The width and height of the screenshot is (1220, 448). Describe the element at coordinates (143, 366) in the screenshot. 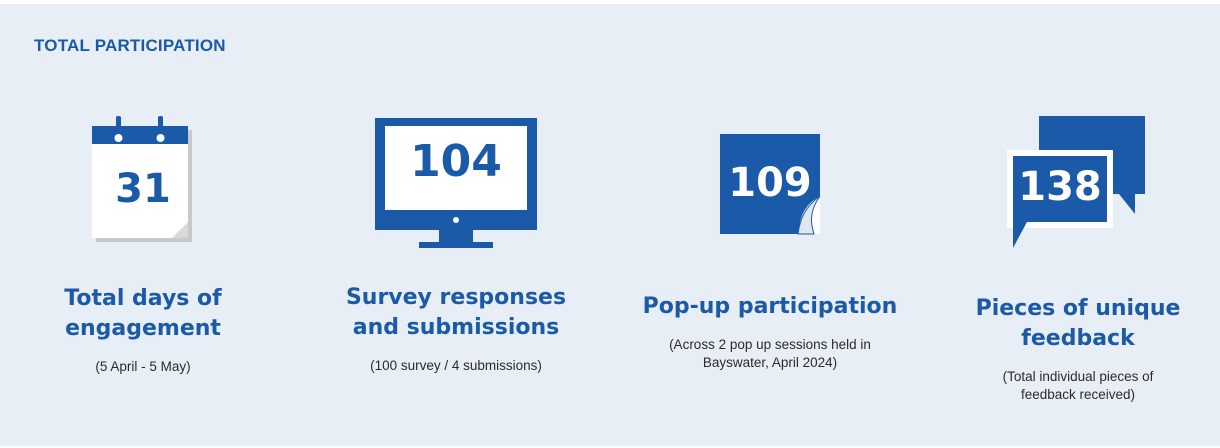

I see `stat-note: (5 April - 5 May)` at that location.